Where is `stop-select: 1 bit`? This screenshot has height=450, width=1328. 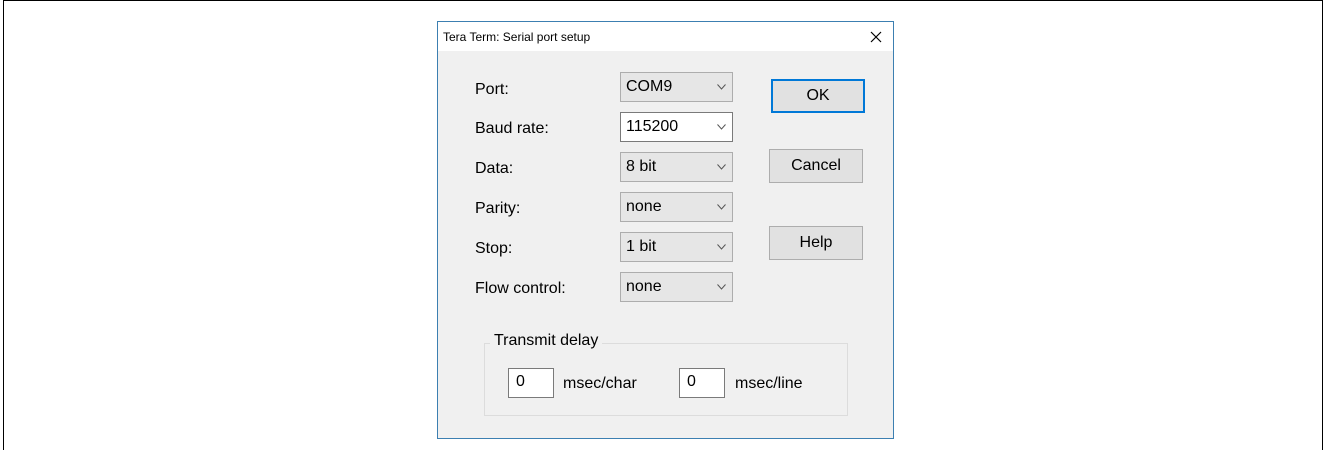 stop-select: 1 bit is located at coordinates (676, 247).